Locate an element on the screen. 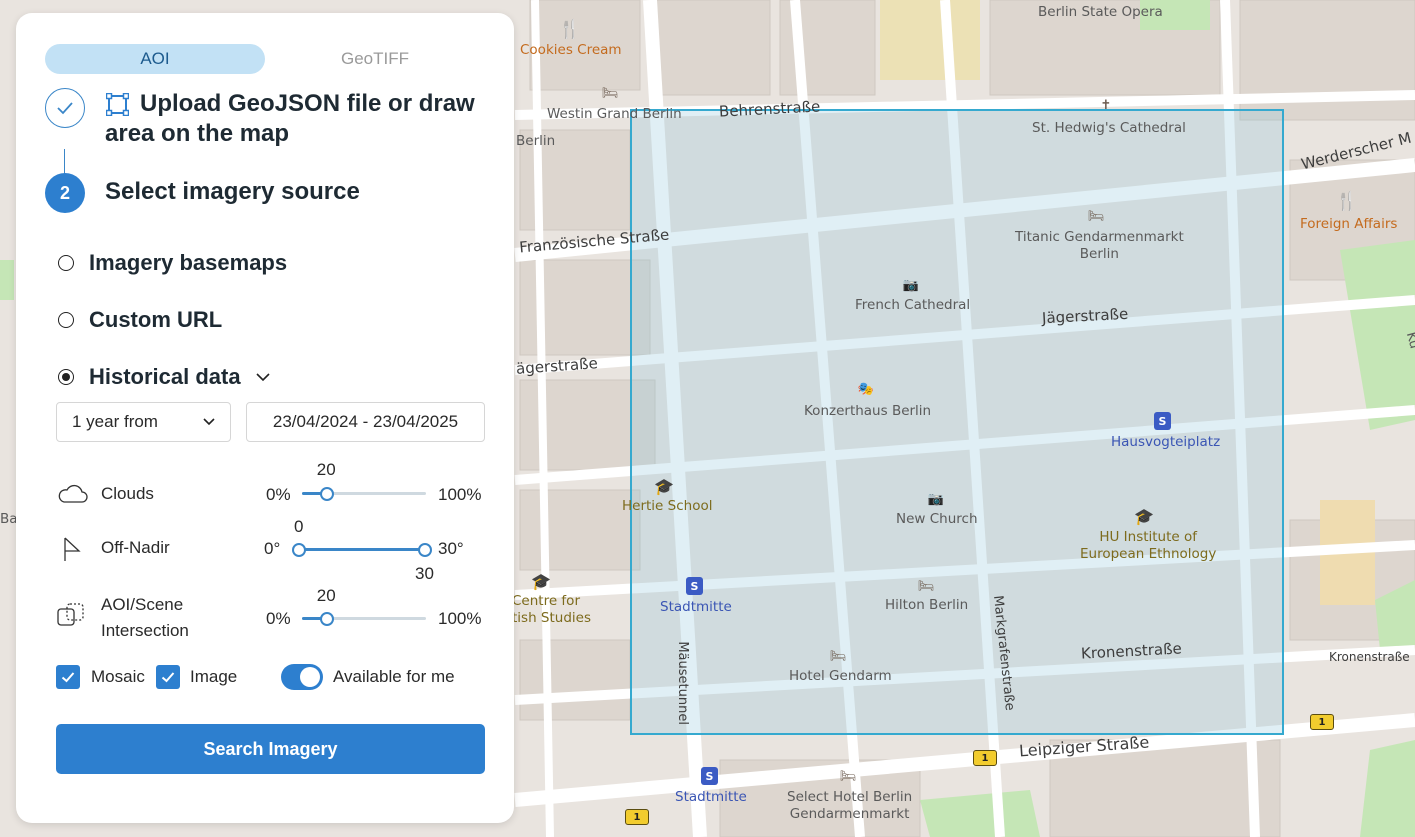 The height and width of the screenshot is (837, 1415). map-label-hu-institute: HU Institute of European Ethnology is located at coordinates (1148, 546).